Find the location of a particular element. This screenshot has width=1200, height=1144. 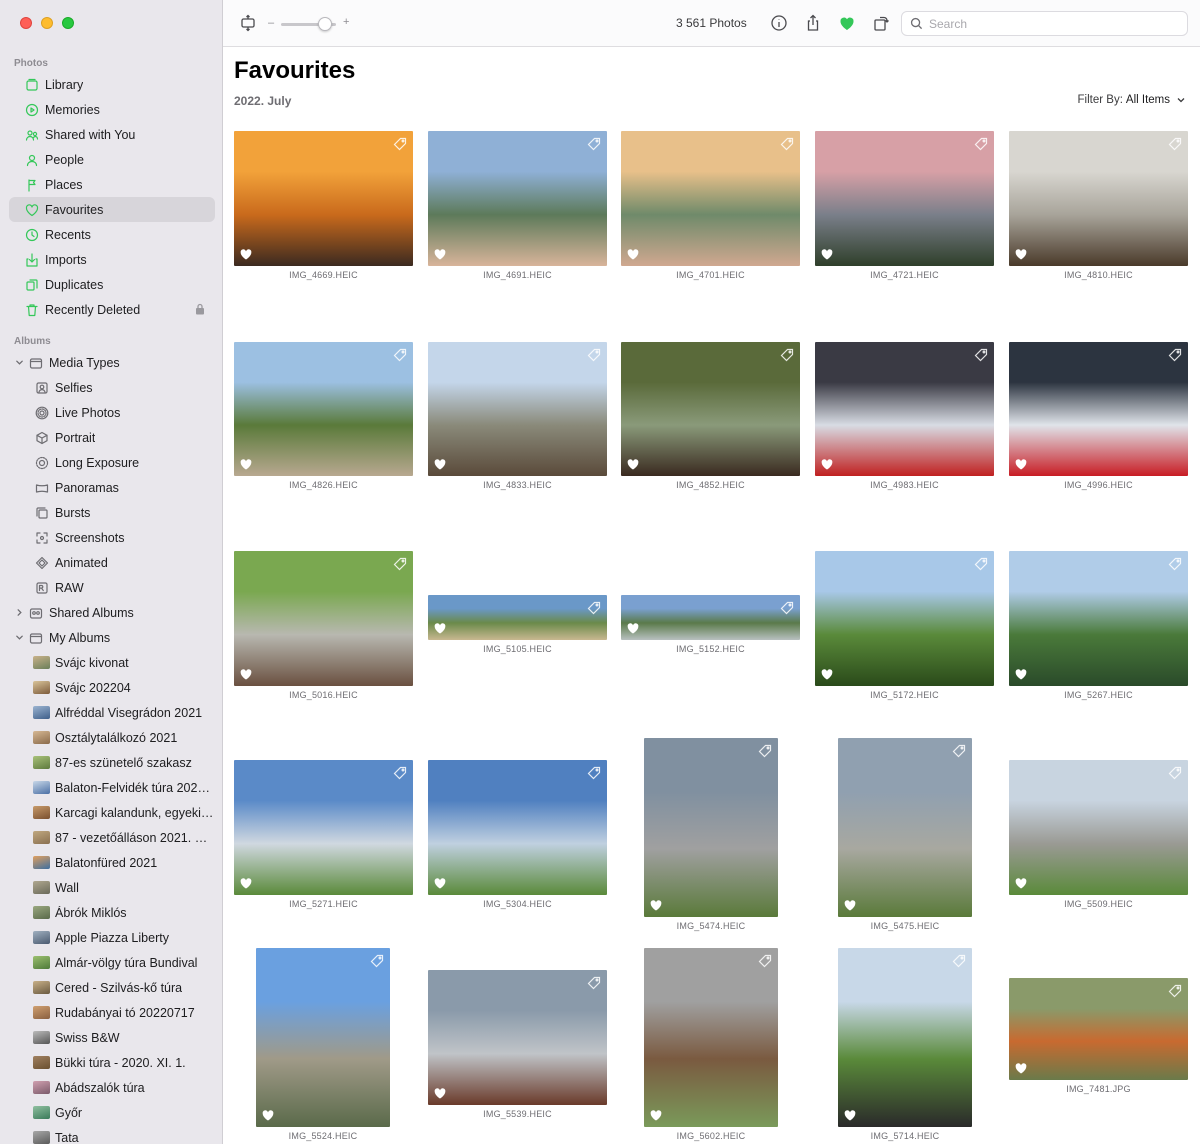

sidebar-item-screenshots: Screenshots is located at coordinates (112, 537).